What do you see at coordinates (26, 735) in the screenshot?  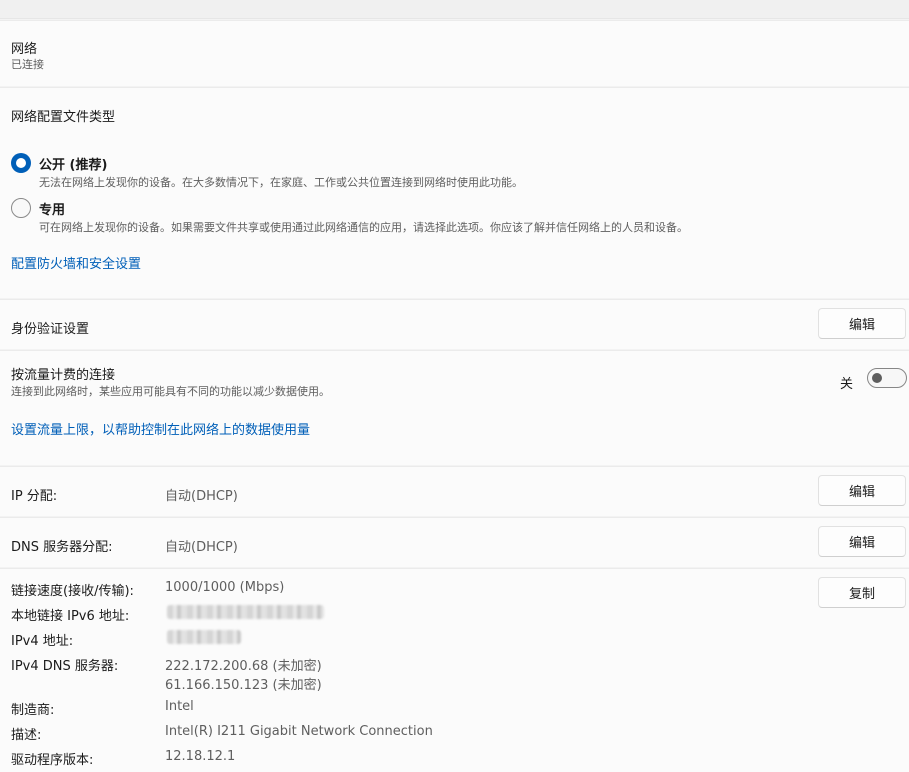 I see `description-label: 描述:` at bounding box center [26, 735].